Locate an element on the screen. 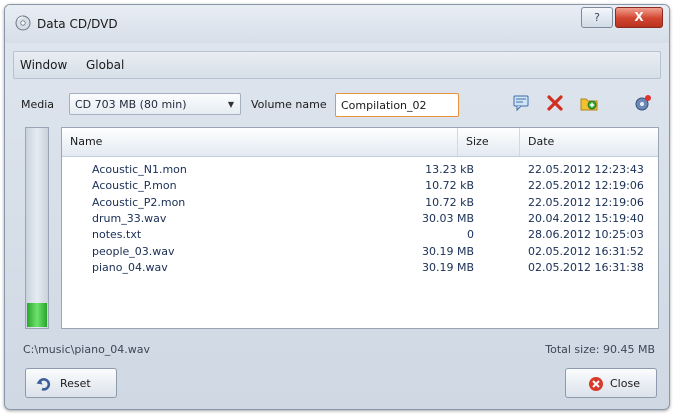  file-list-header: Name Size Date is located at coordinates (360, 142).